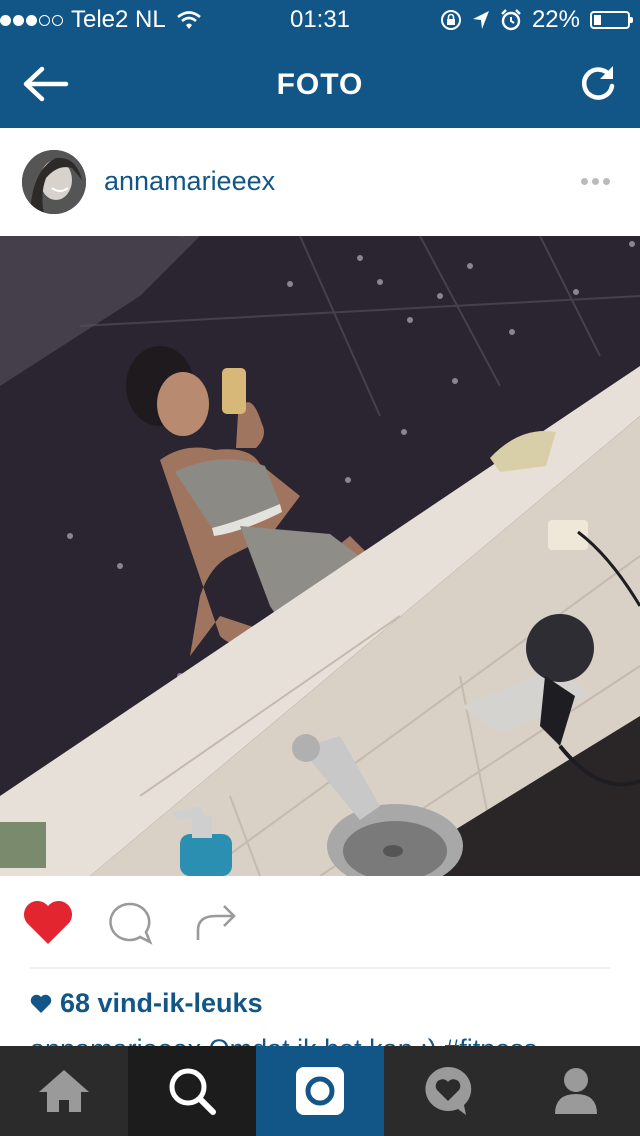 This screenshot has height=1136, width=640. Describe the element at coordinates (217, 923) in the screenshot. I see `share-icon` at that location.